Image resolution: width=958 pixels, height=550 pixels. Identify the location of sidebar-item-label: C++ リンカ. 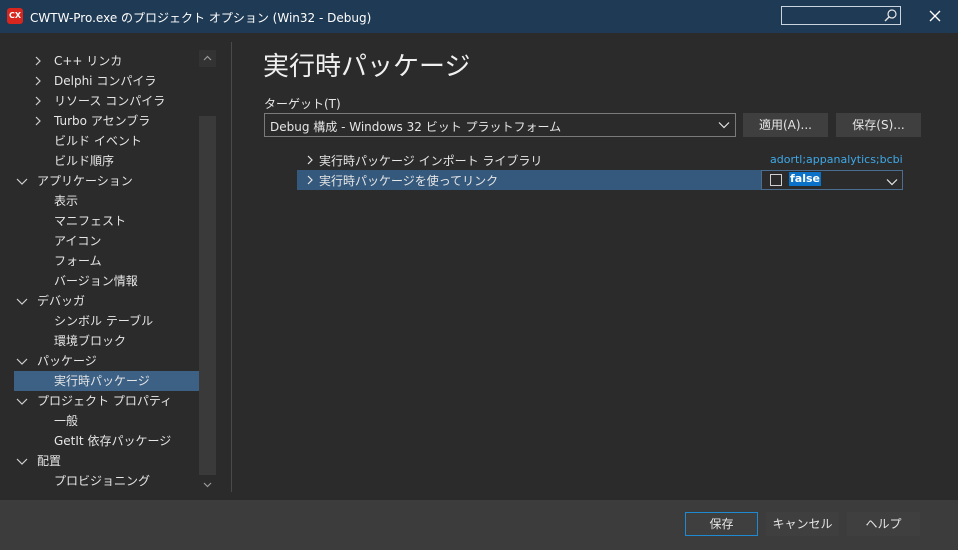
(88, 61).